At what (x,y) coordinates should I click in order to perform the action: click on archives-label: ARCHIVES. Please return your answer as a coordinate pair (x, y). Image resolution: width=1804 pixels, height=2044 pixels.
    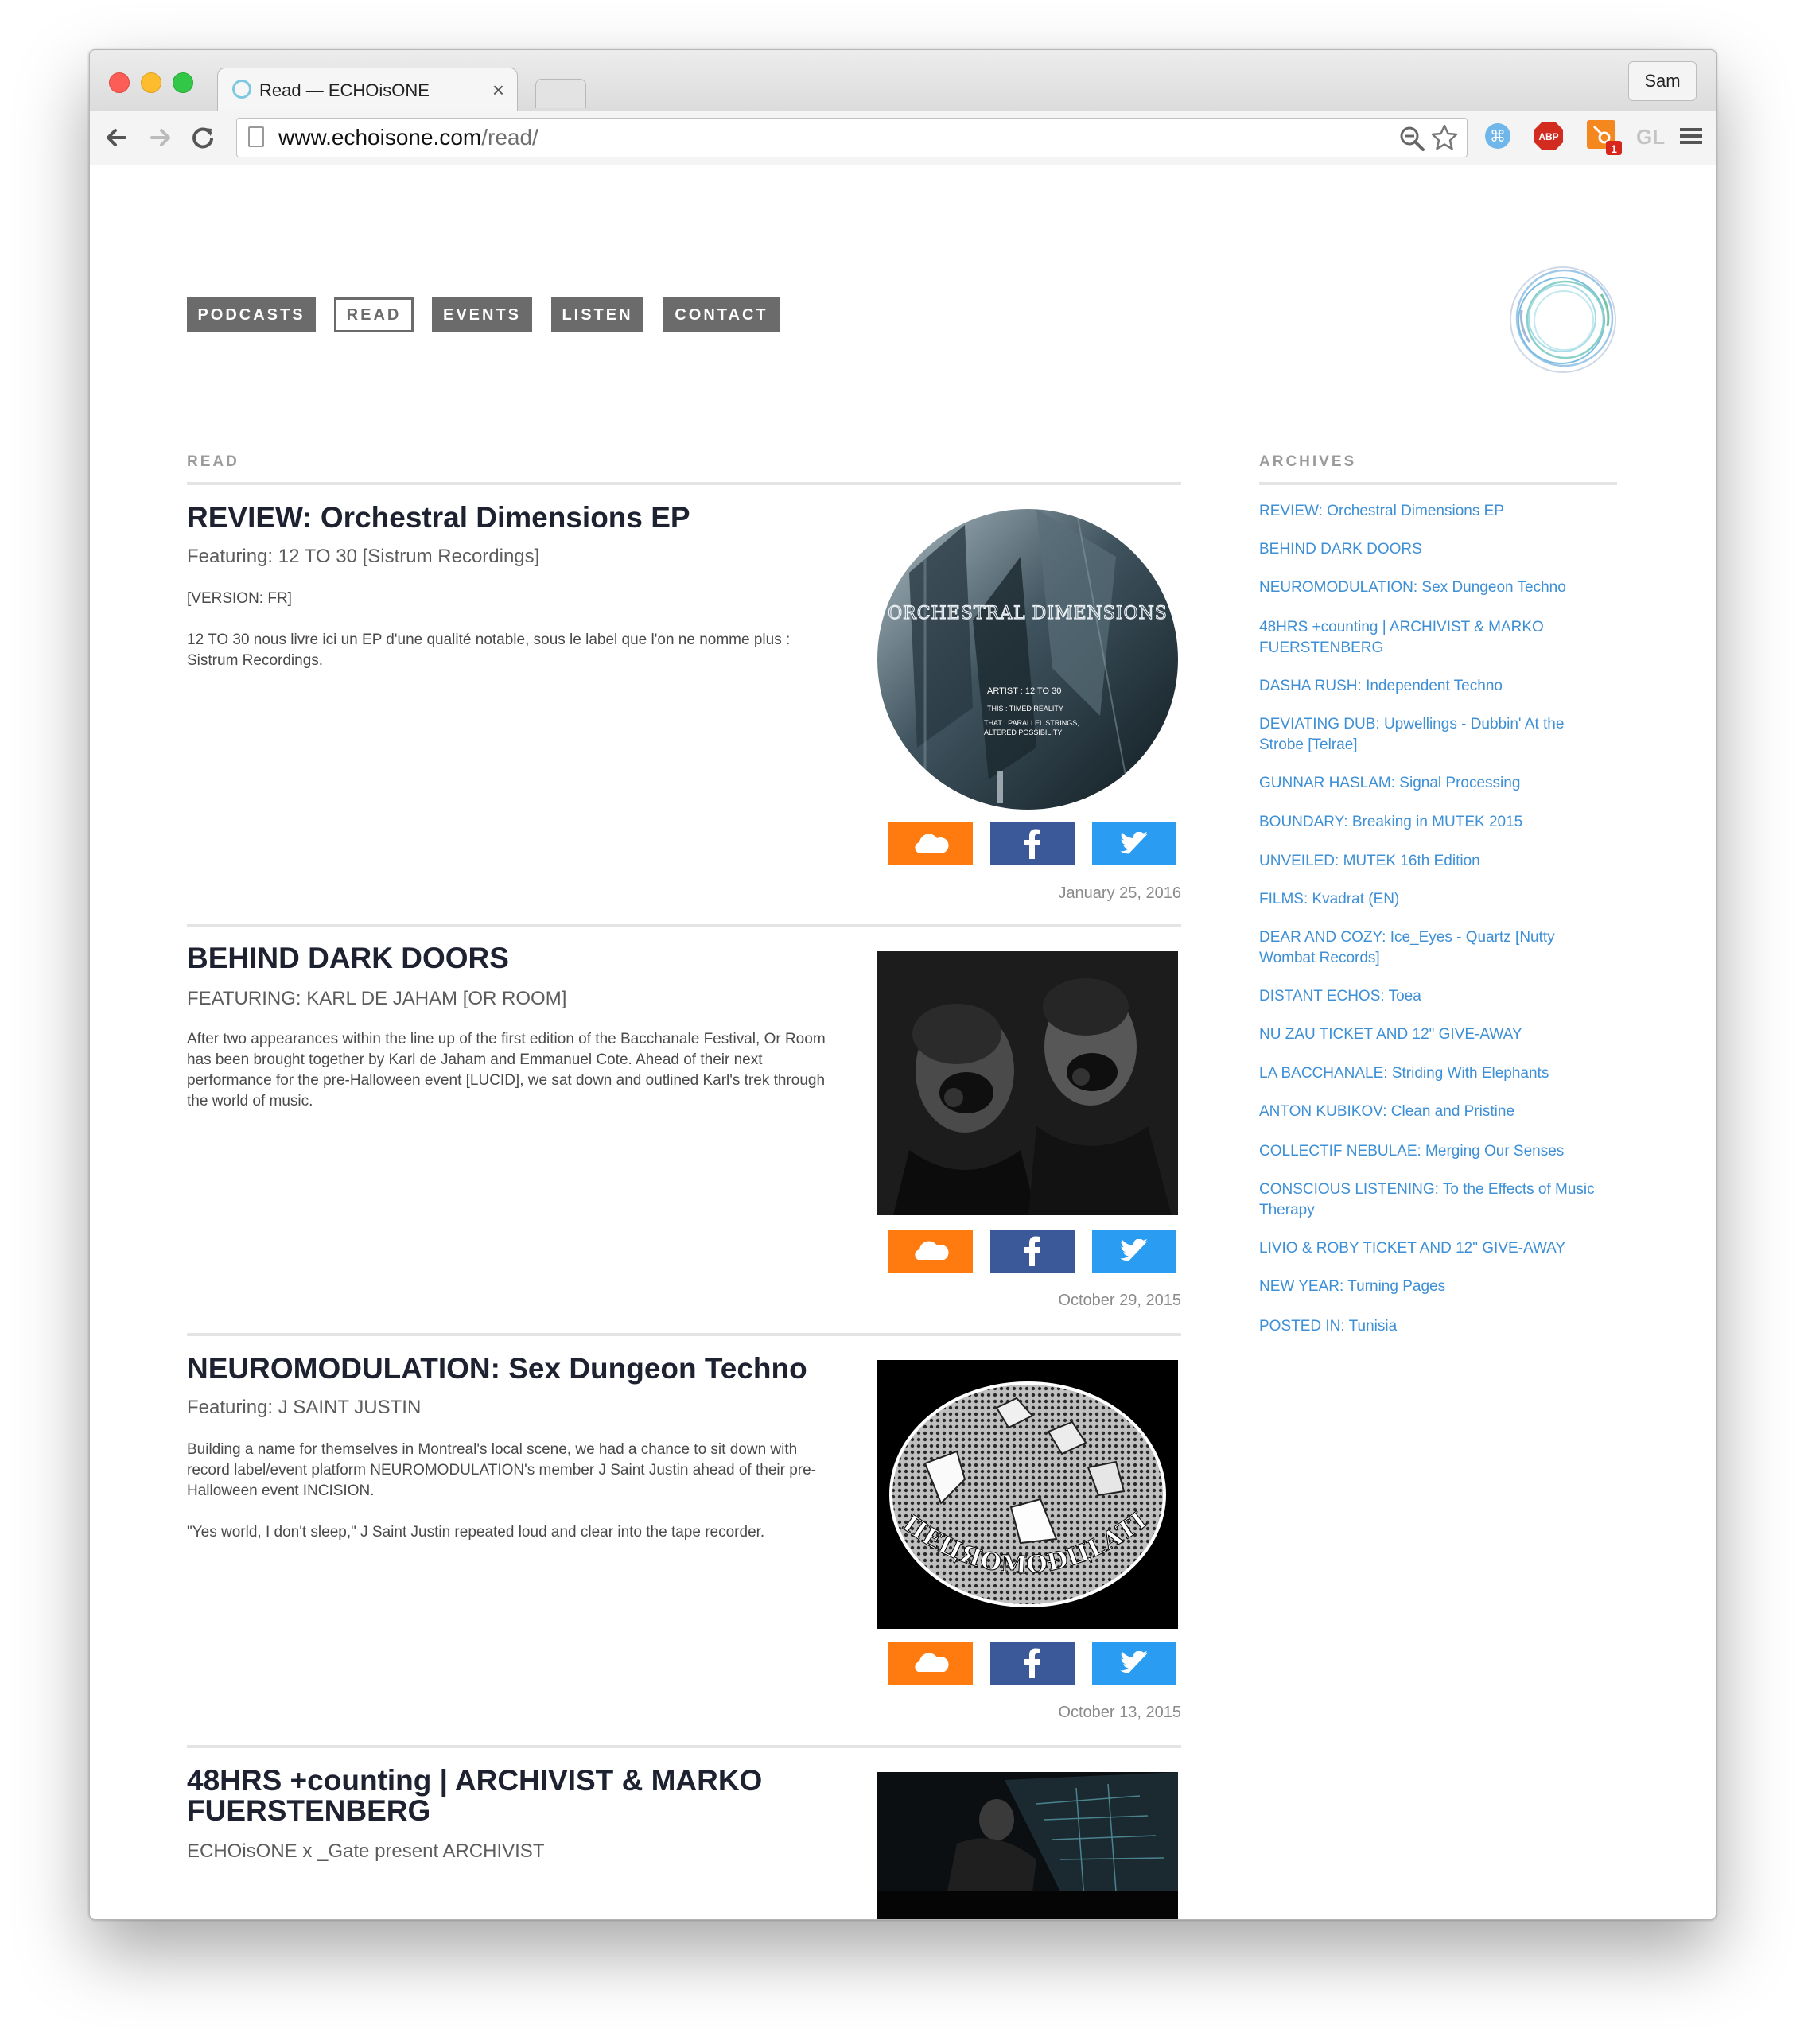
    Looking at the image, I should click on (1308, 461).